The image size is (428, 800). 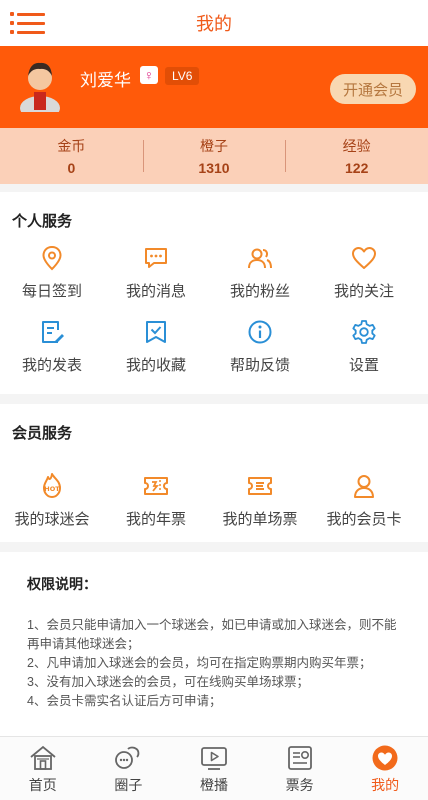 What do you see at coordinates (364, 332) in the screenshot?
I see `gear-icon` at bounding box center [364, 332].